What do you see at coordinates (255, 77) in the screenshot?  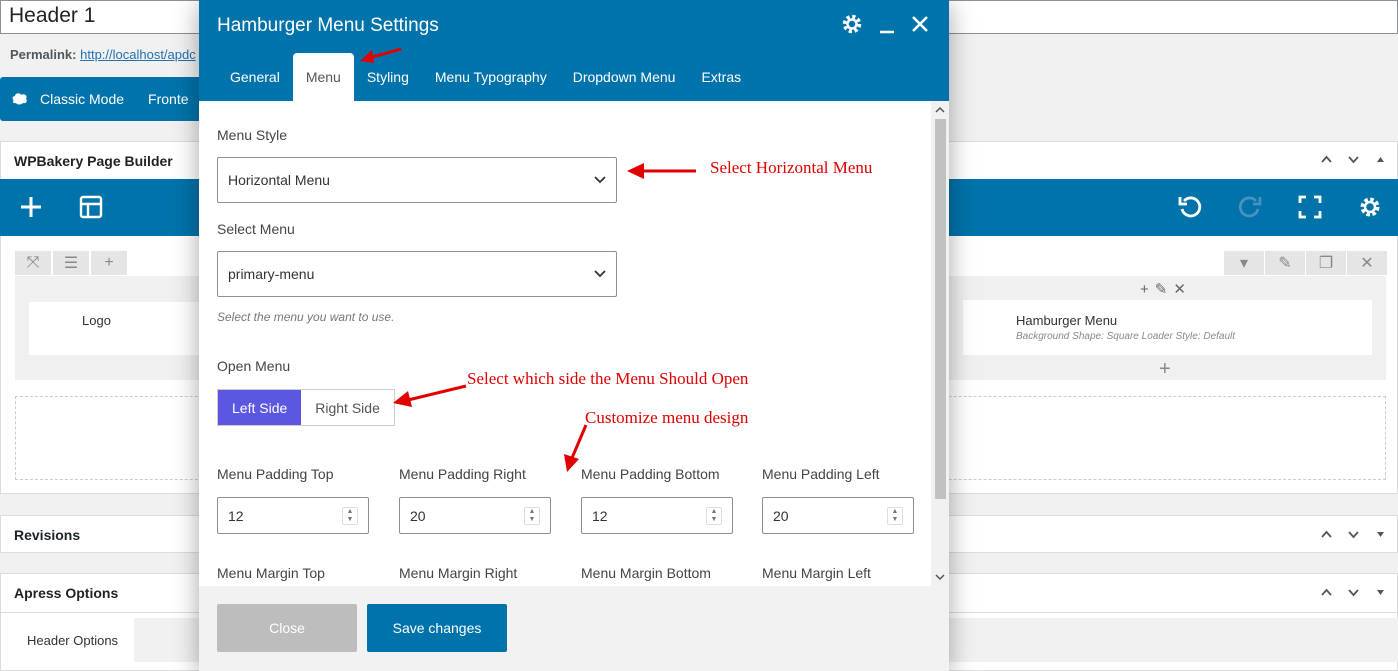 I see `tab-general: General` at bounding box center [255, 77].